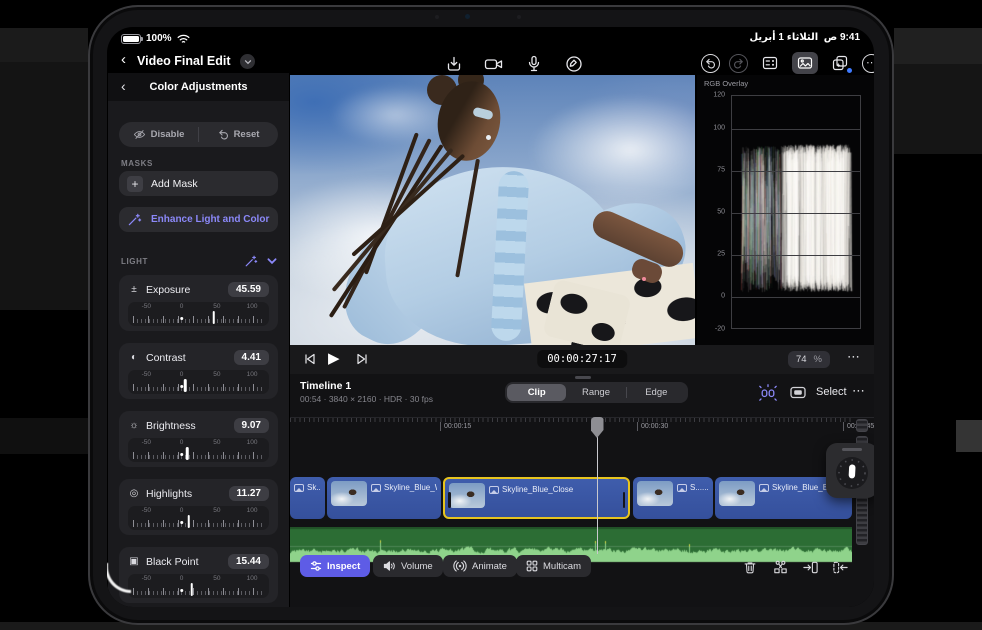  I want to click on select-button: Select, so click(831, 392).